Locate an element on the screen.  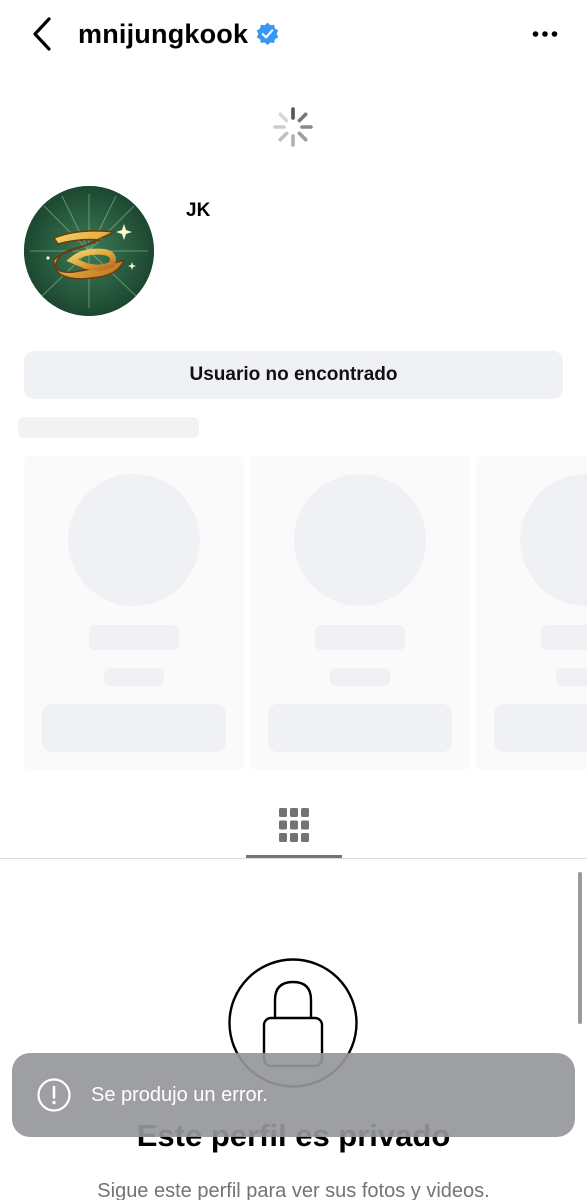
toast-message: Se produjo un error. is located at coordinates (179, 1094).